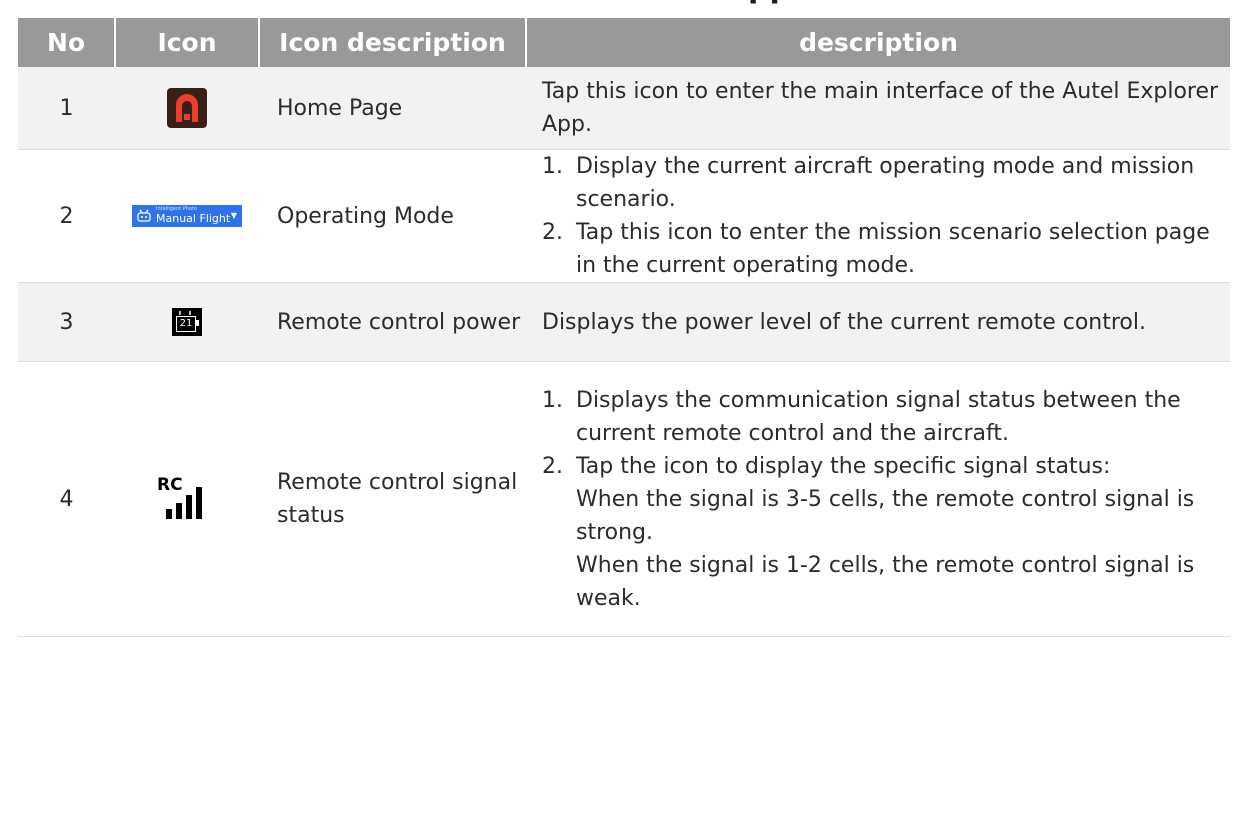  I want to click on icon-label: Remote control signal status, so click(392, 499).